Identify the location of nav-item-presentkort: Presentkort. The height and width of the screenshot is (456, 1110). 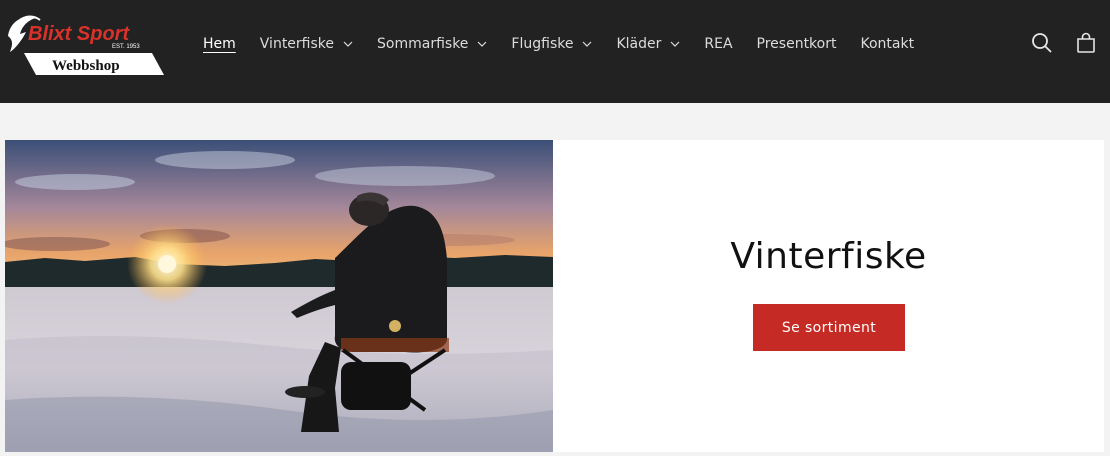
(797, 44).